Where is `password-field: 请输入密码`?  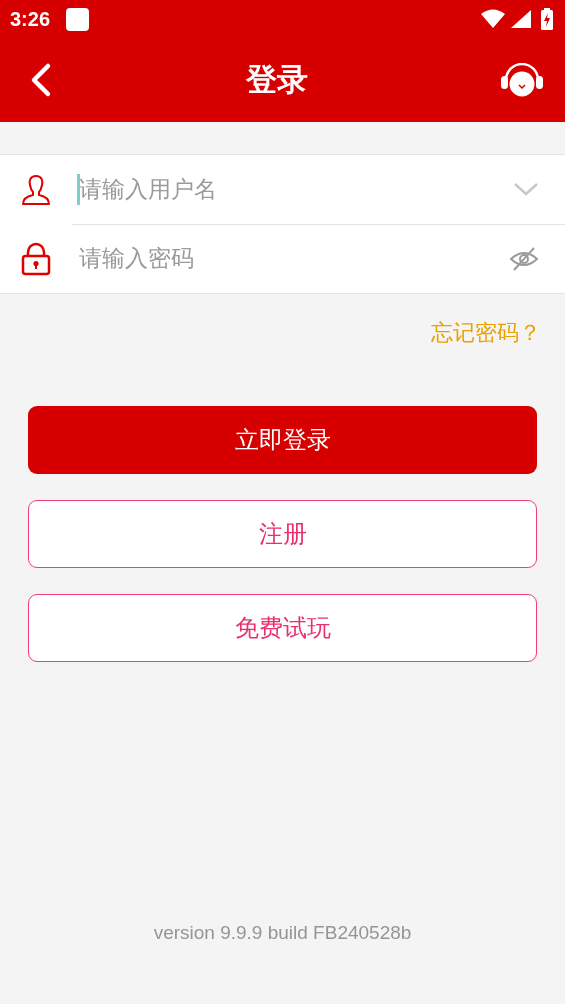 password-field: 请输入密码 is located at coordinates (282, 258).